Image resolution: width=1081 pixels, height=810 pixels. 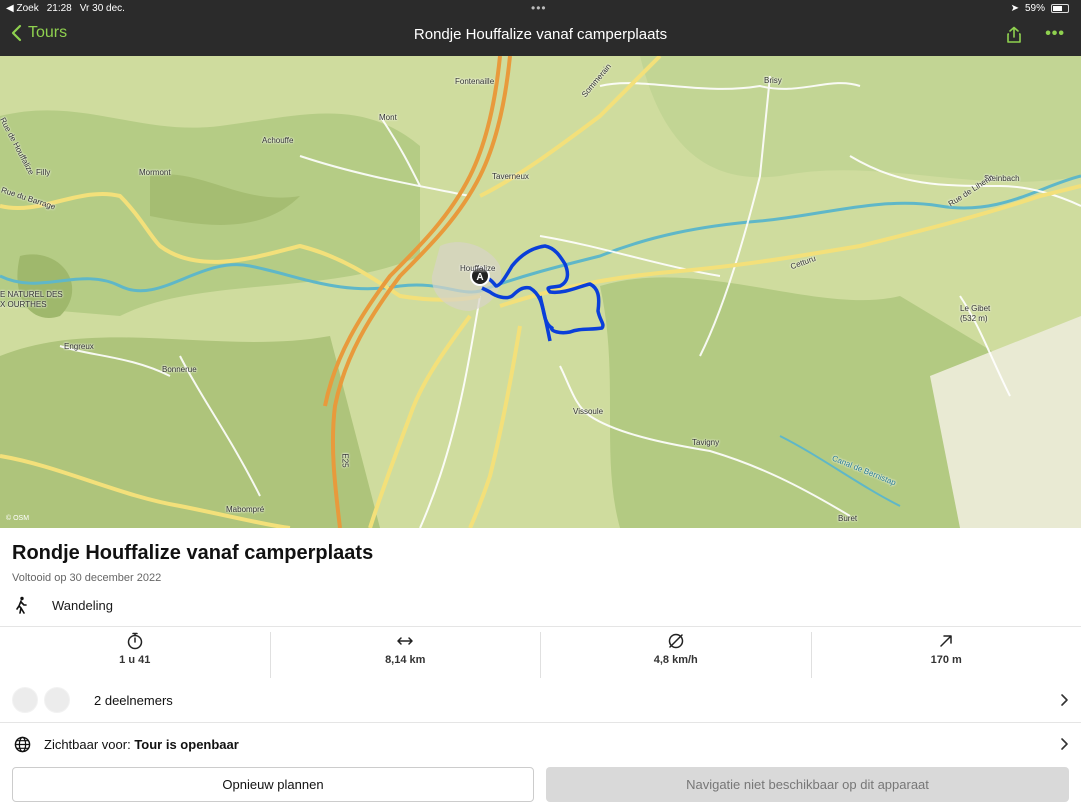 What do you see at coordinates (588, 411) in the screenshot?
I see `map-label: Vissoule` at bounding box center [588, 411].